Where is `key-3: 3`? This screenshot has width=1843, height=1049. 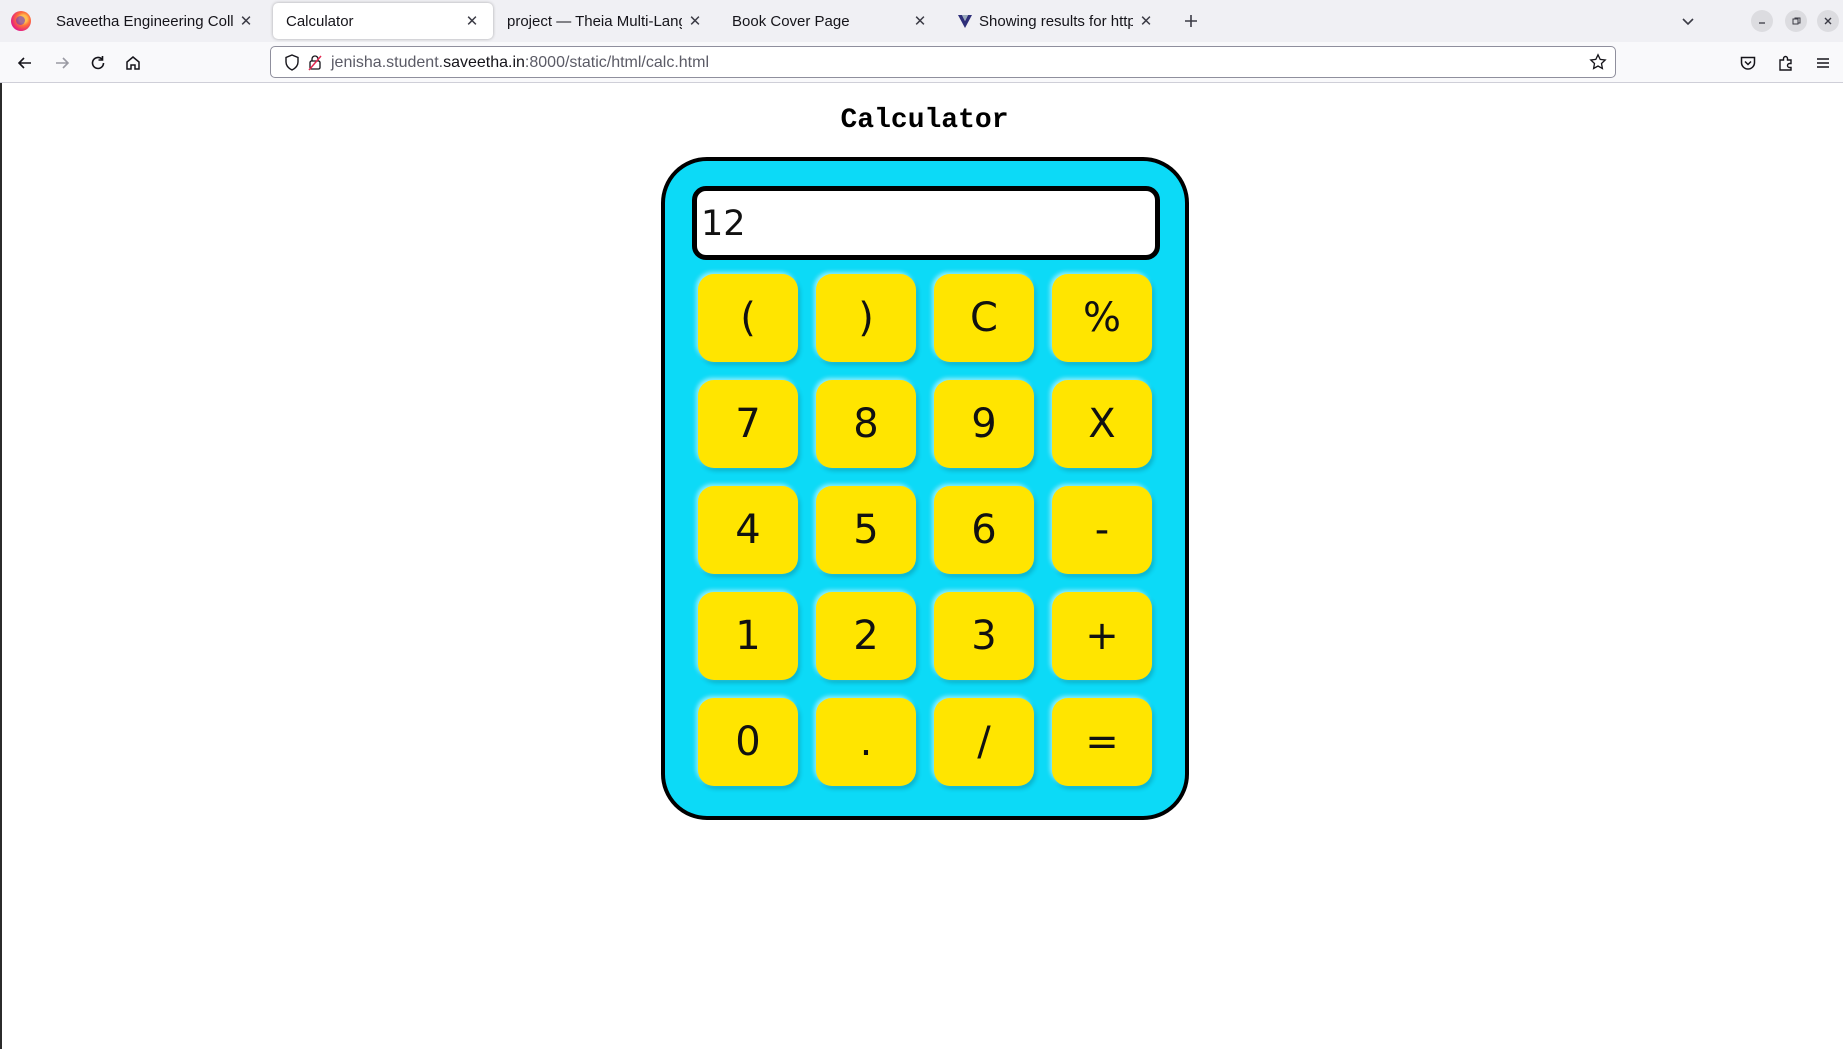 key-3: 3 is located at coordinates (984, 636).